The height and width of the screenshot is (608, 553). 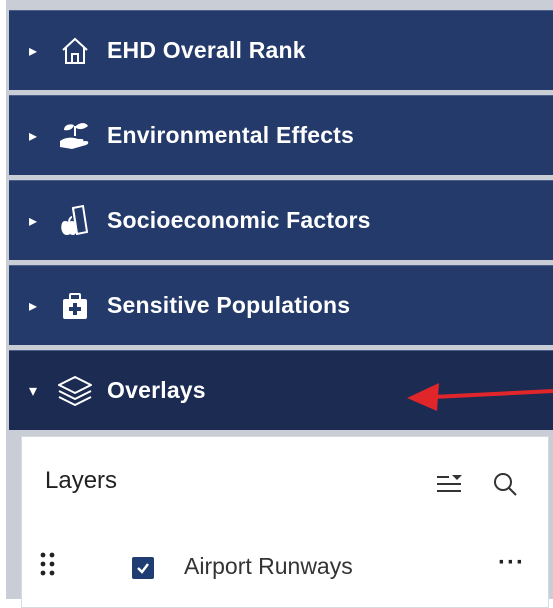 I want to click on filter-sort-icon, so click(x=449, y=484).